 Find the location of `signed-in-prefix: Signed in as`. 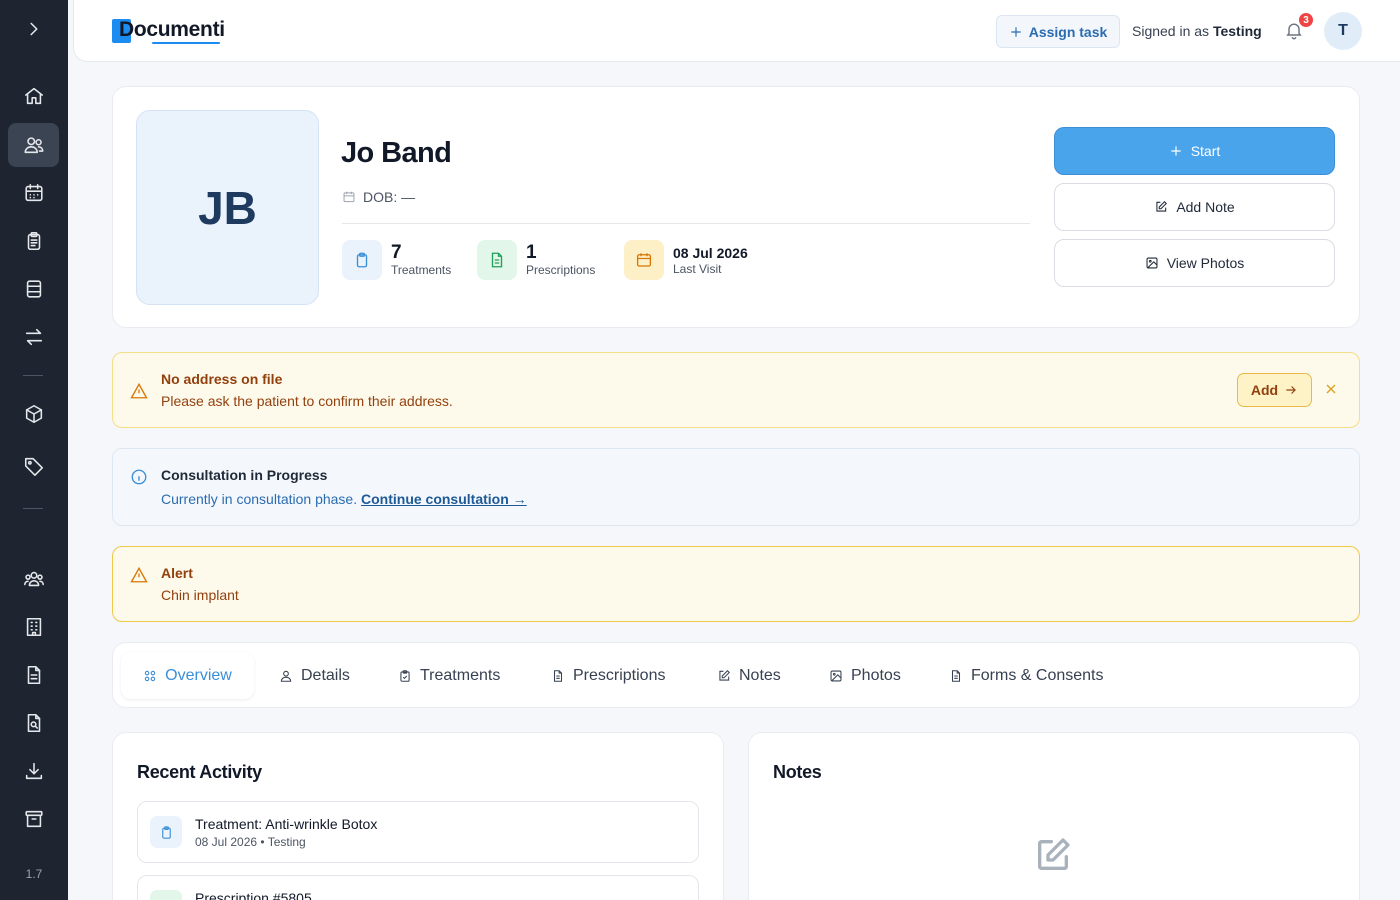

signed-in-prefix: Signed in as is located at coordinates (1171, 31).